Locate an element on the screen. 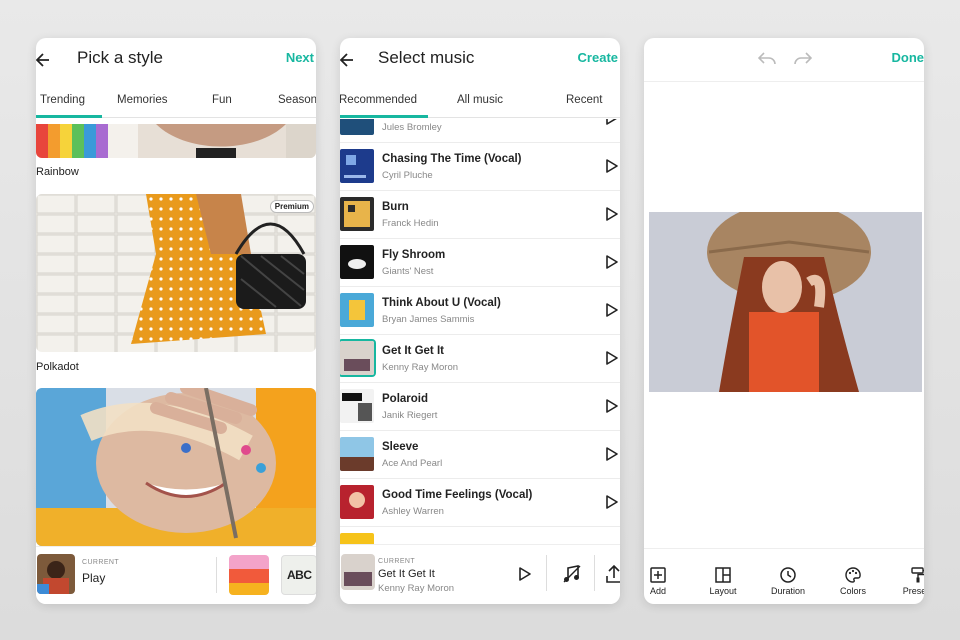 This screenshot has width=960, height=640. photo-preview is located at coordinates (785, 302).